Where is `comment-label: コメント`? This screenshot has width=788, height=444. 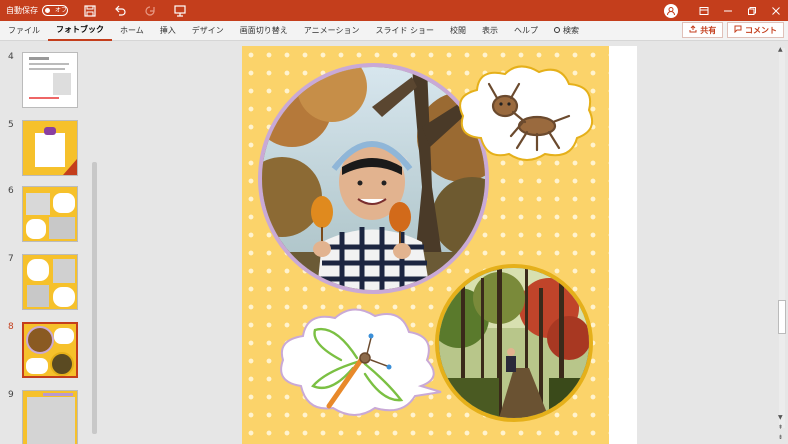 comment-label: コメント is located at coordinates (761, 30).